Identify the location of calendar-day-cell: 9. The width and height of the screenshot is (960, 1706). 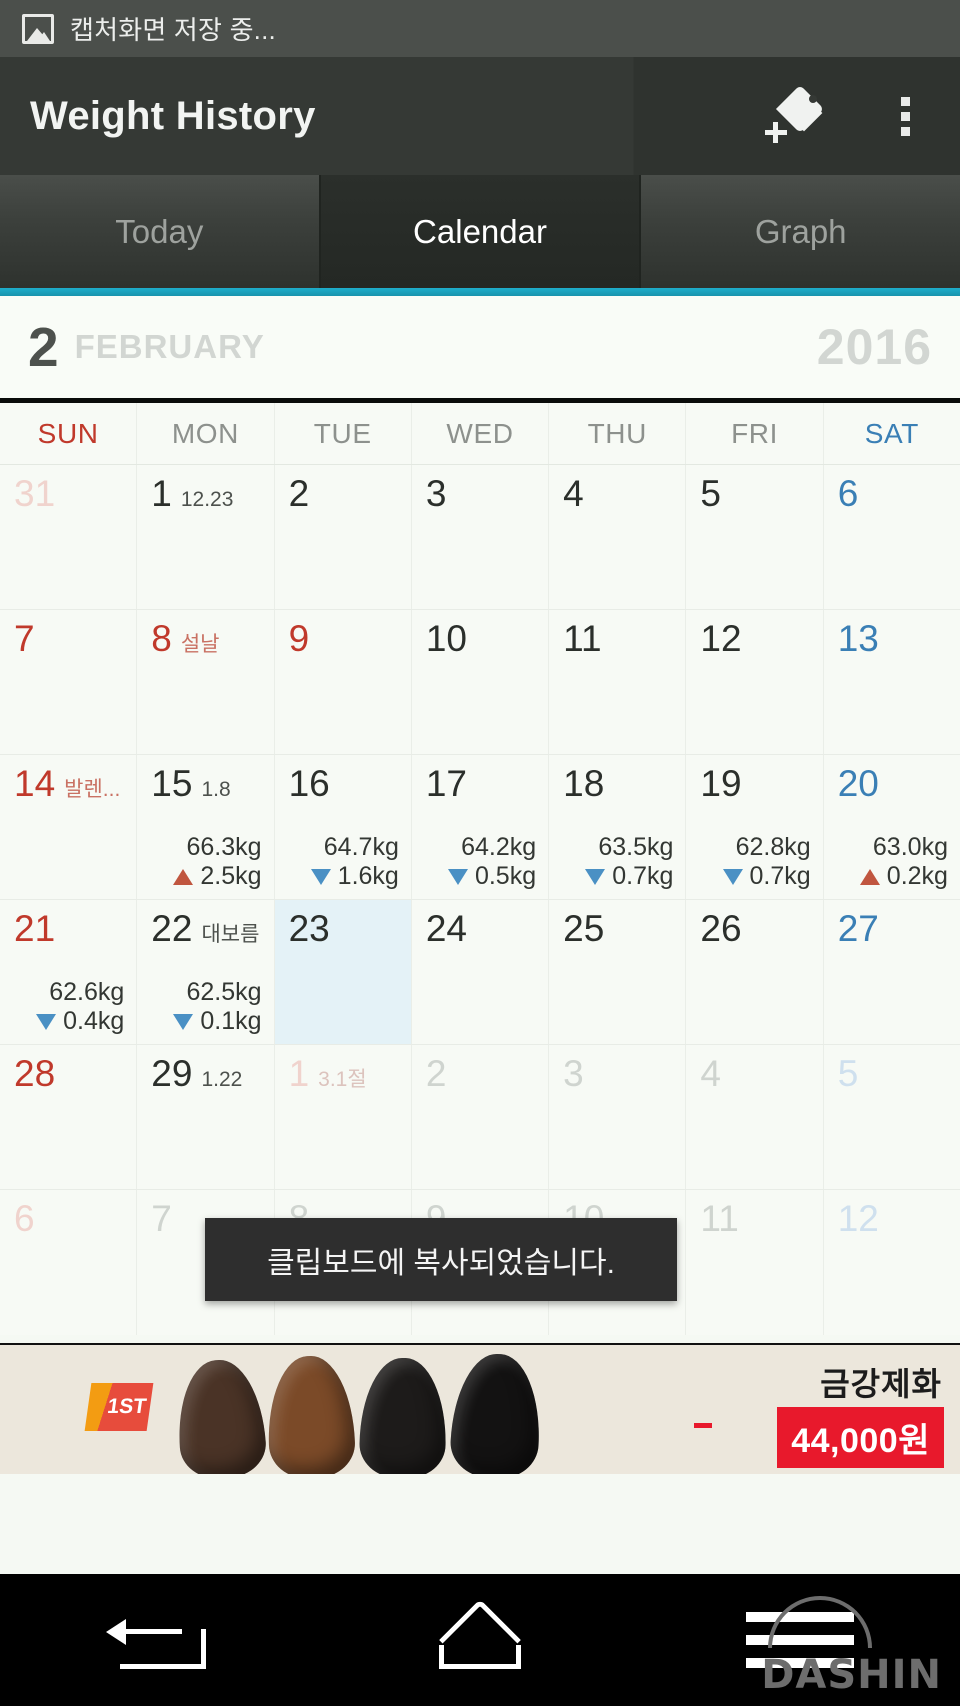
(343, 682).